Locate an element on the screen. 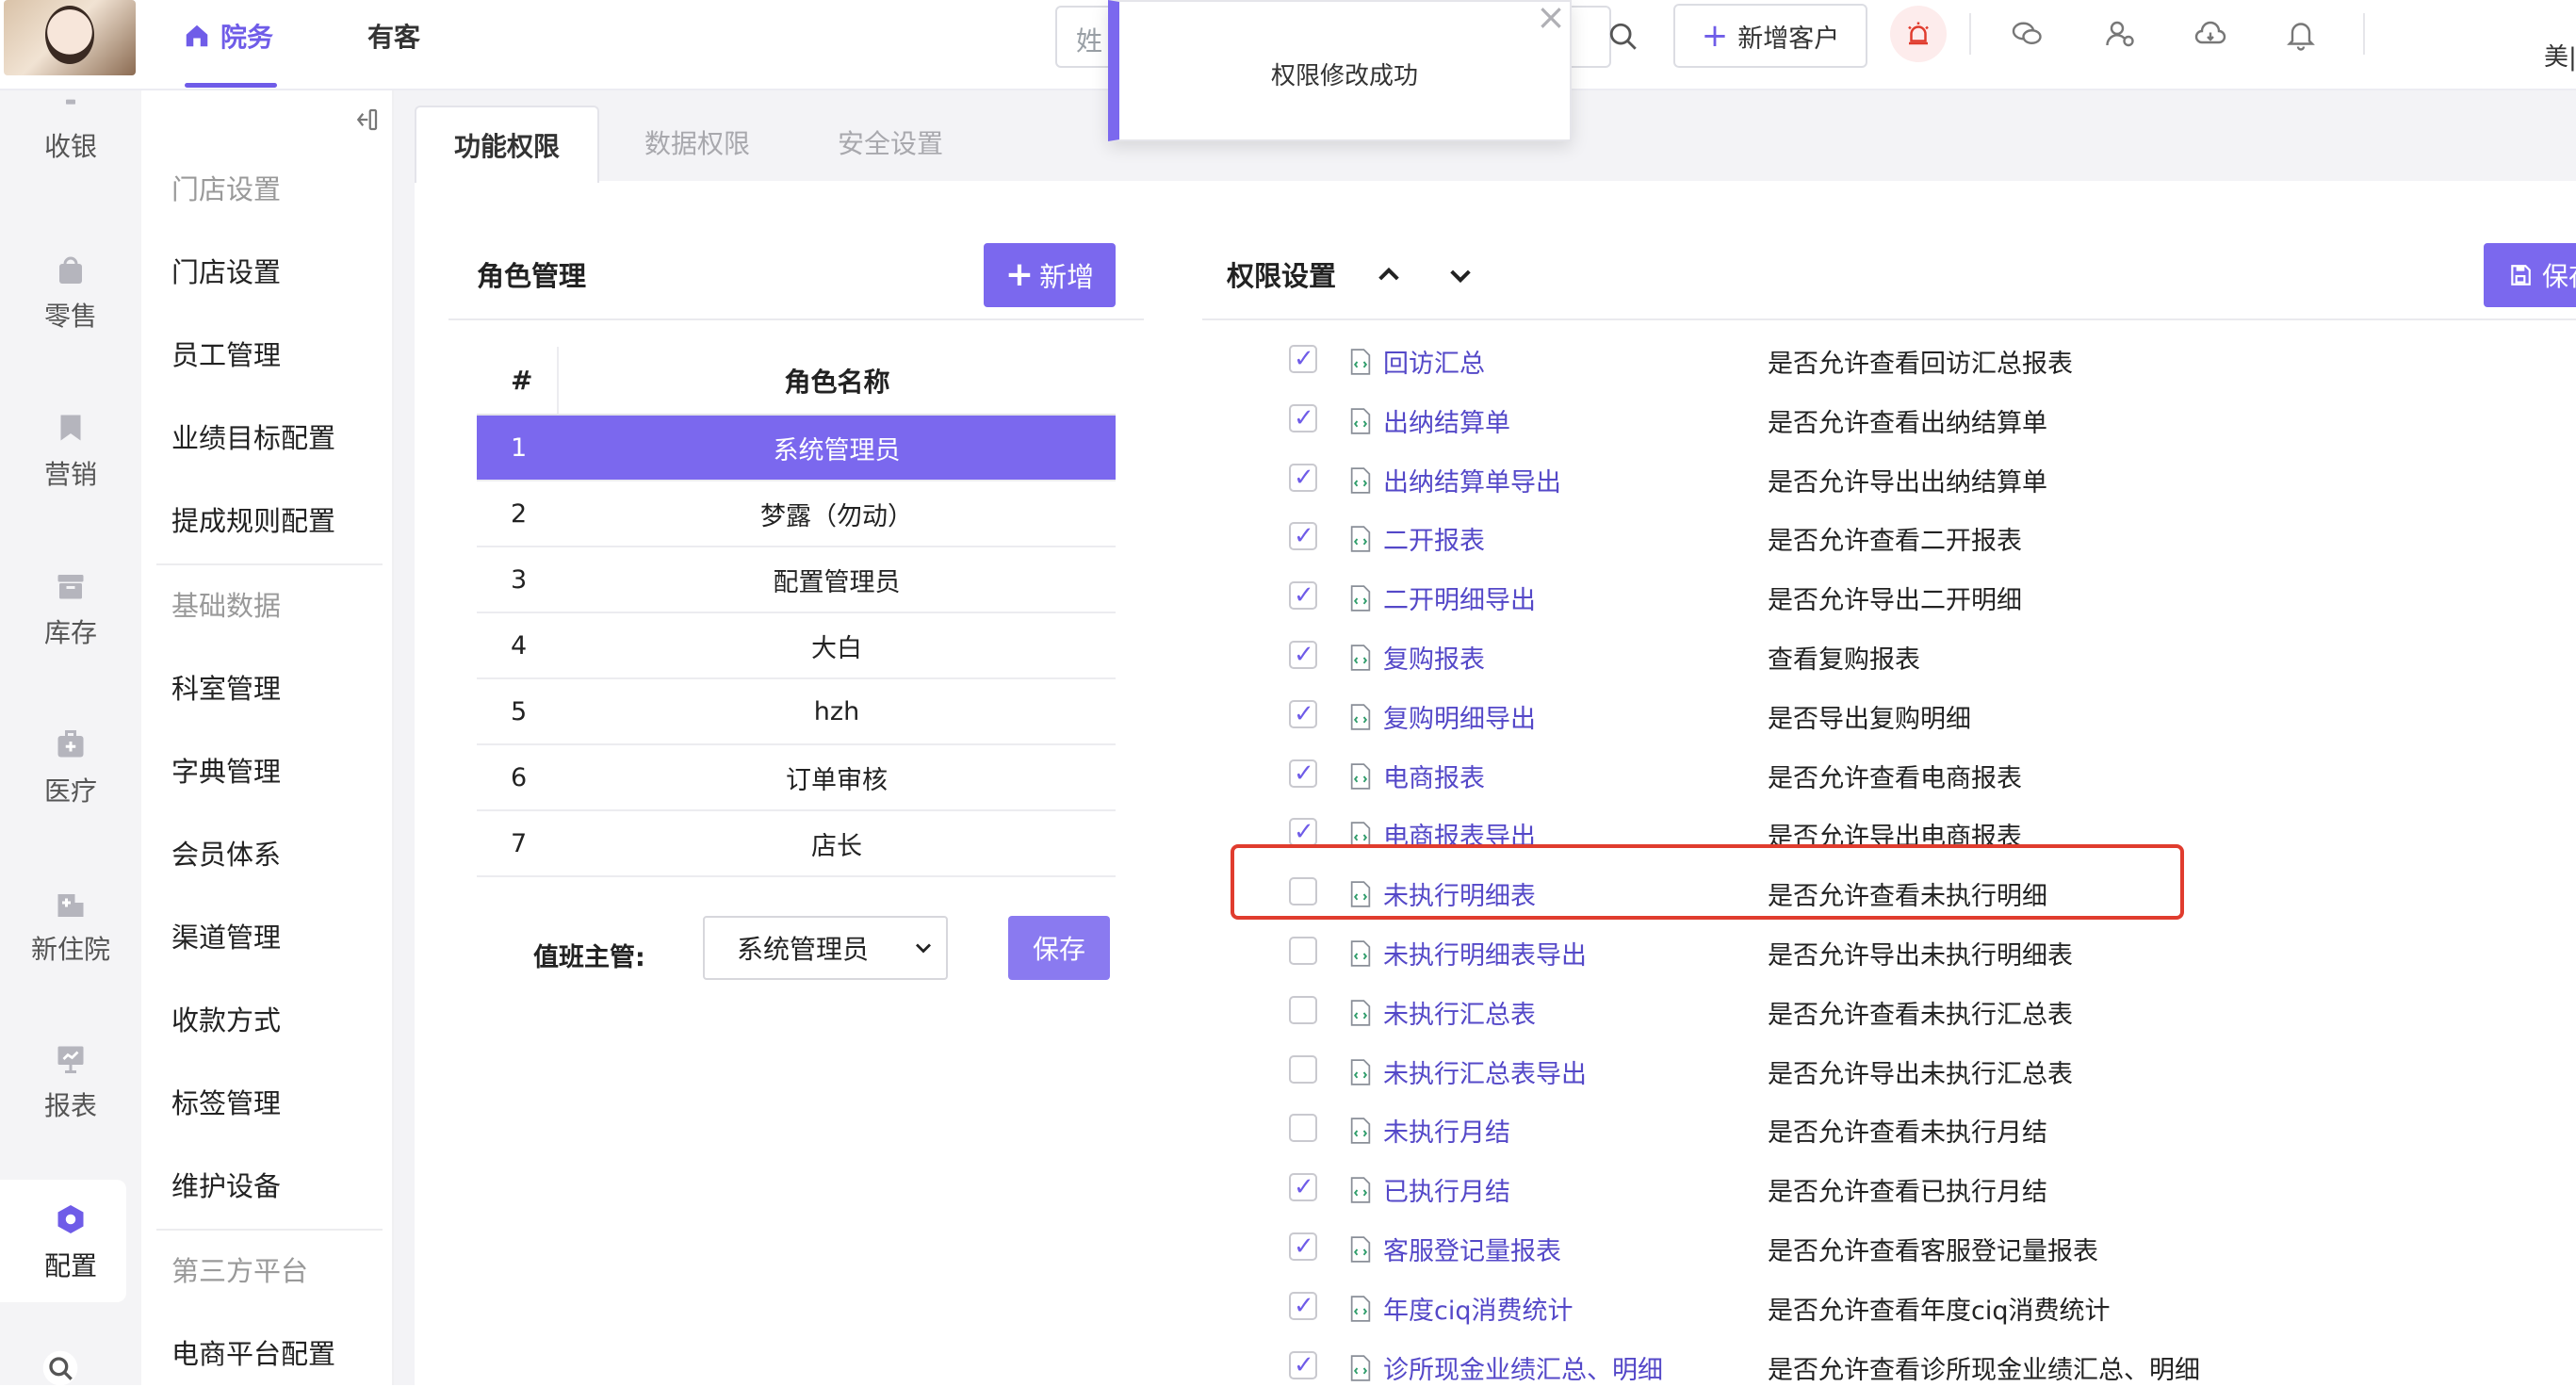 This screenshot has width=2576, height=1387. permission-save-button: 保存 is located at coordinates (2530, 275).